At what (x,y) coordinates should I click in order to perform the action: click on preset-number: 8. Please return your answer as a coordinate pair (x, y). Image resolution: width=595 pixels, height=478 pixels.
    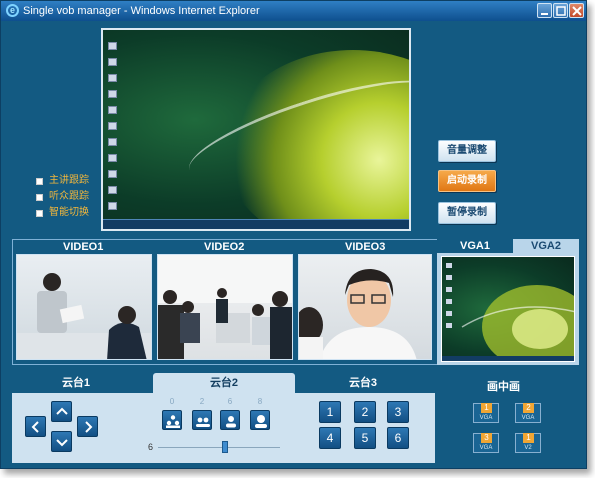
    Looking at the image, I should click on (260, 401).